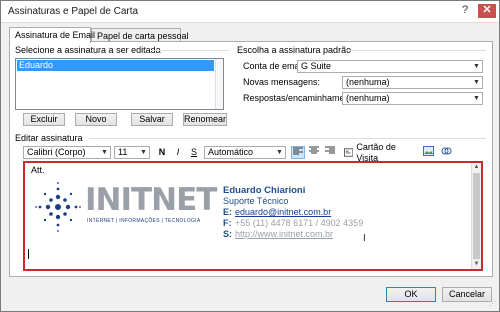 The height and width of the screenshot is (312, 500). Describe the element at coordinates (219, 84) in the screenshot. I see `list-scrollbar` at that location.